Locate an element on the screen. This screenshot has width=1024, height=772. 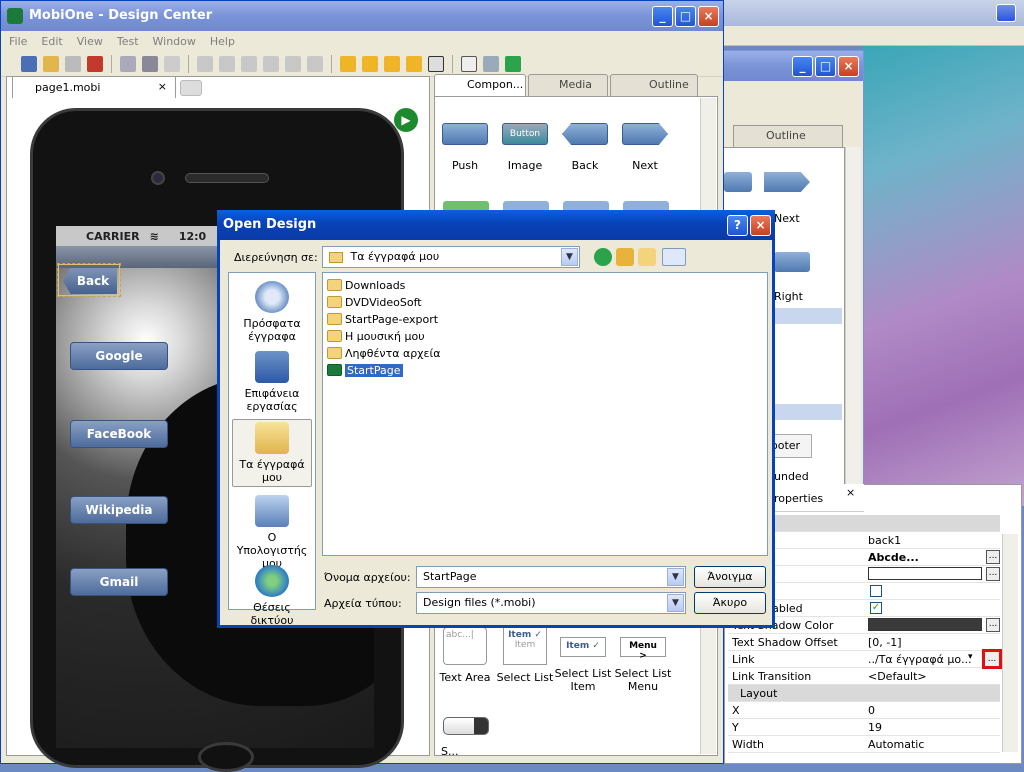
shadow-color-swatch is located at coordinates (925, 624).